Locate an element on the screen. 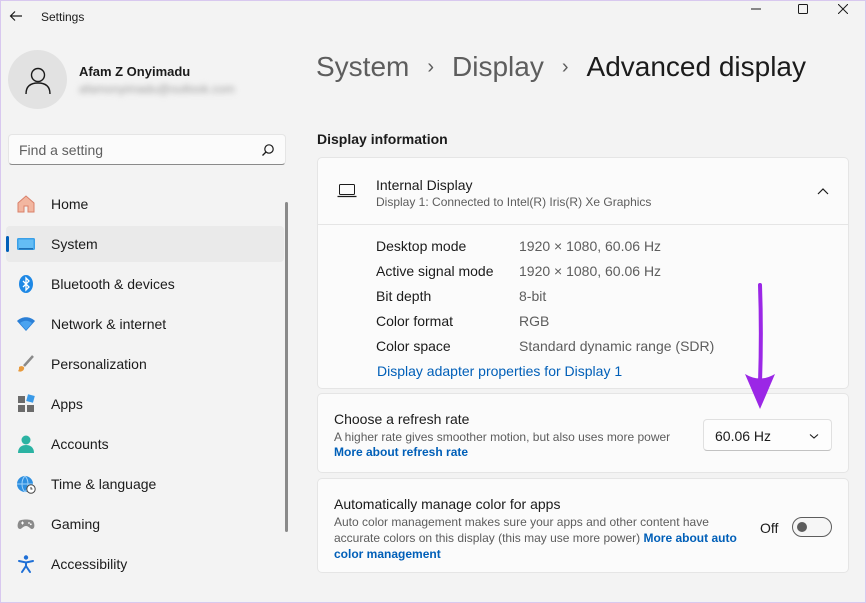 The width and height of the screenshot is (866, 603). brush-icon is located at coordinates (26, 364).